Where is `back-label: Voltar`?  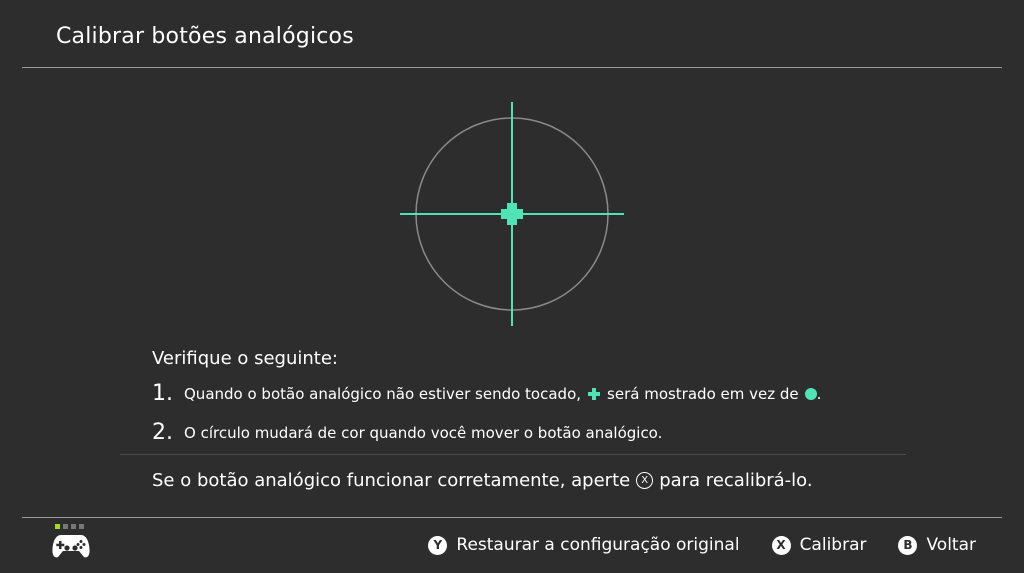 back-label: Voltar is located at coordinates (951, 545).